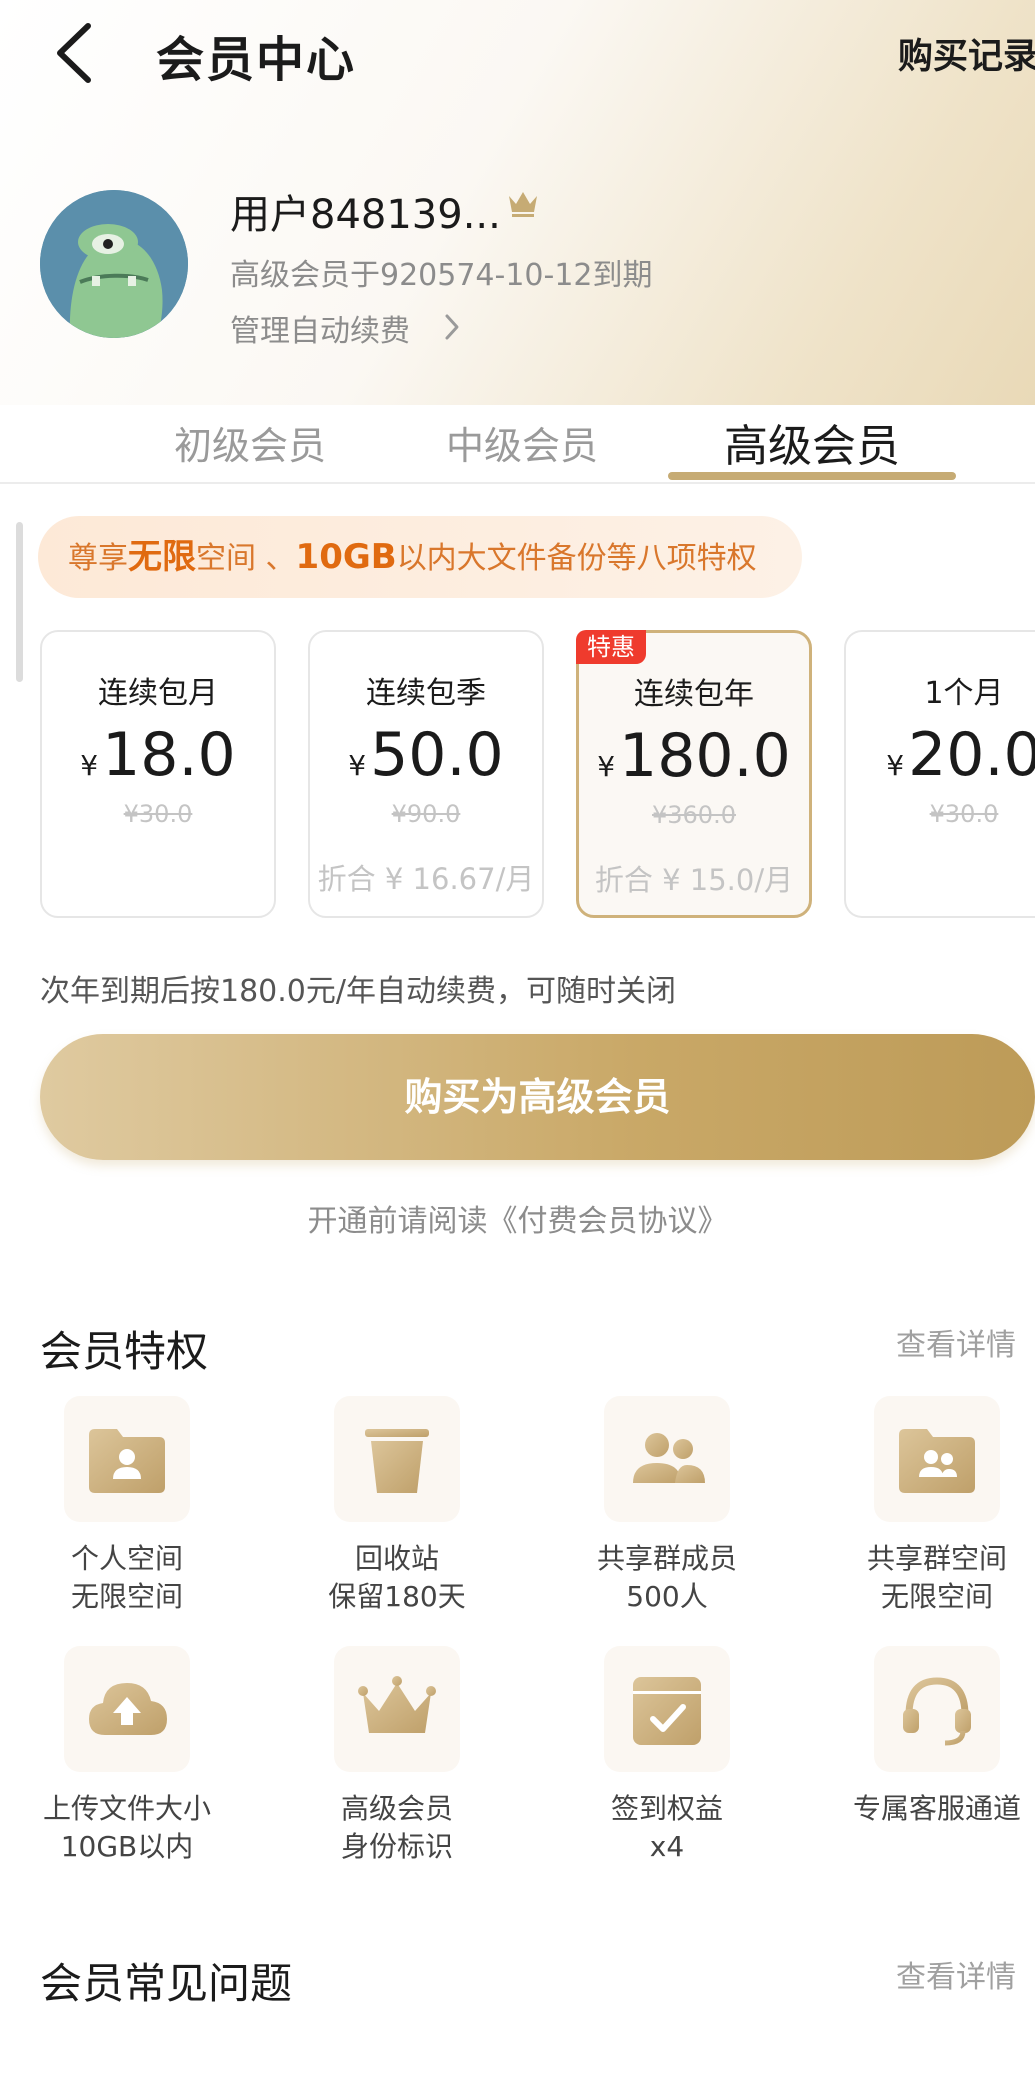  I want to click on faq-title: 会员常见问题, so click(166, 1983).